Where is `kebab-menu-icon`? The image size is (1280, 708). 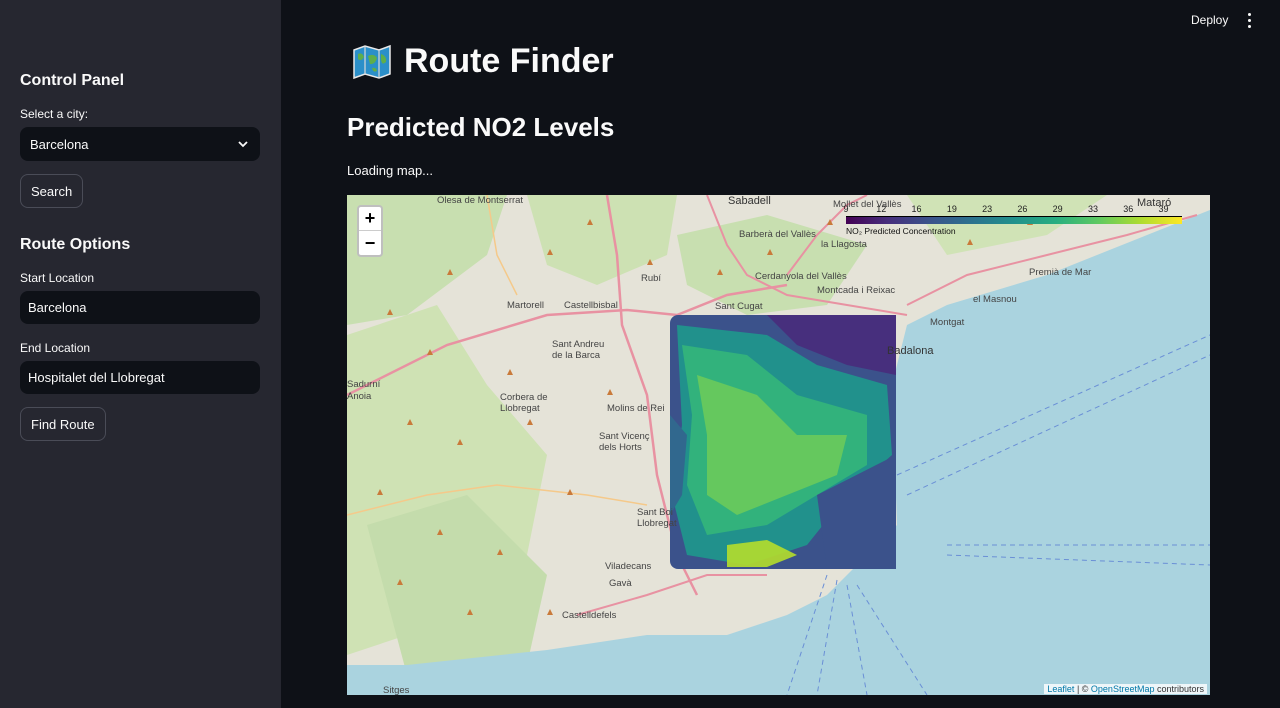
kebab-menu-icon is located at coordinates (1249, 20).